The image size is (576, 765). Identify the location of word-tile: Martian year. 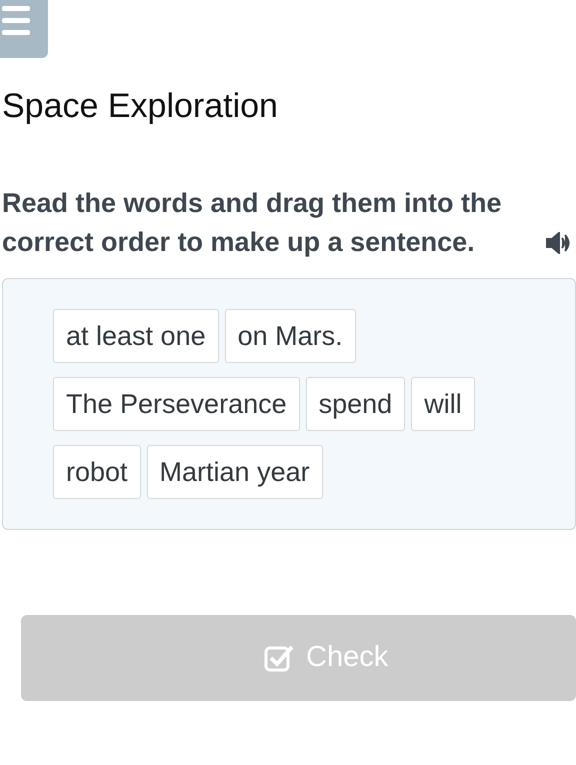
(234, 472).